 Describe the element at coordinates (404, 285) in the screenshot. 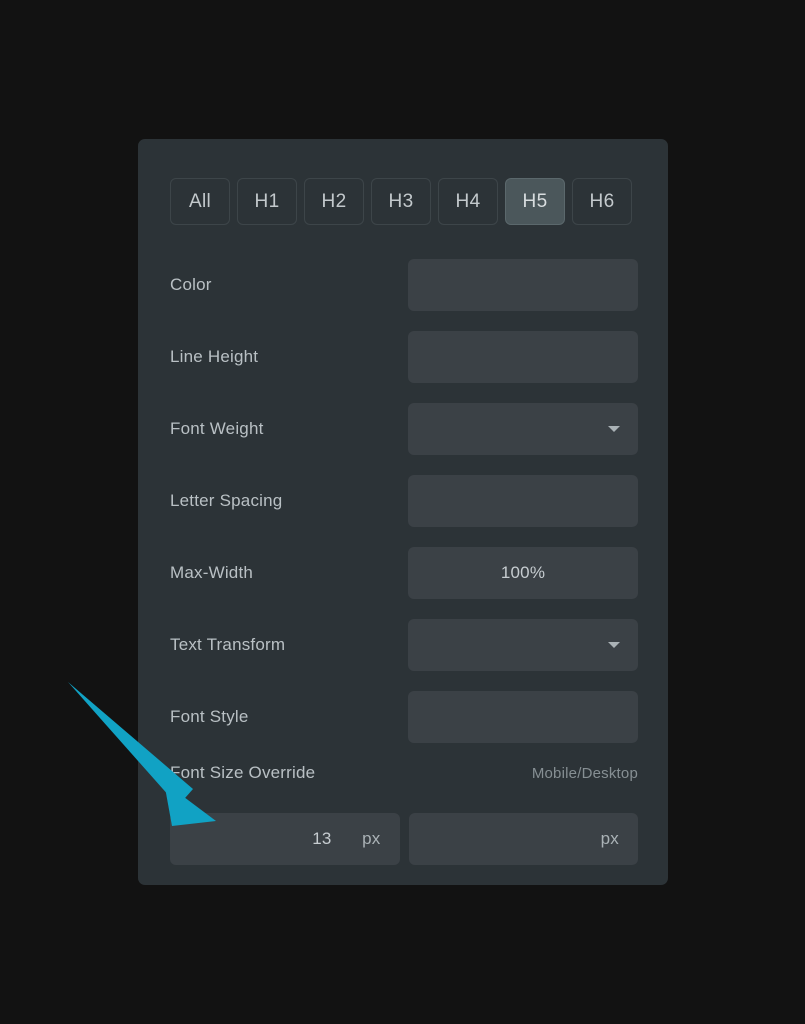

I see `property-row-color: Color` at that location.